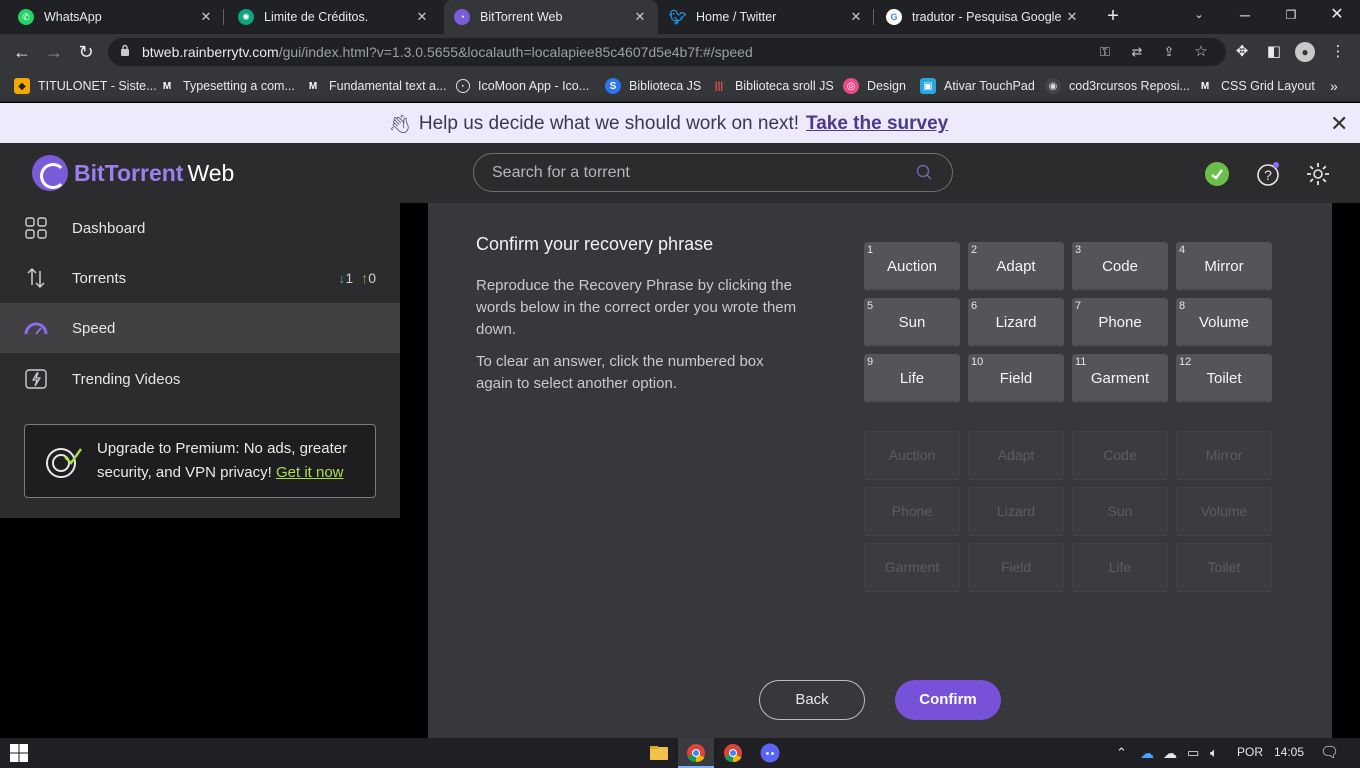  What do you see at coordinates (1121, 753) in the screenshot?
I see `tray-chevron-up-icon: ⌃` at bounding box center [1121, 753].